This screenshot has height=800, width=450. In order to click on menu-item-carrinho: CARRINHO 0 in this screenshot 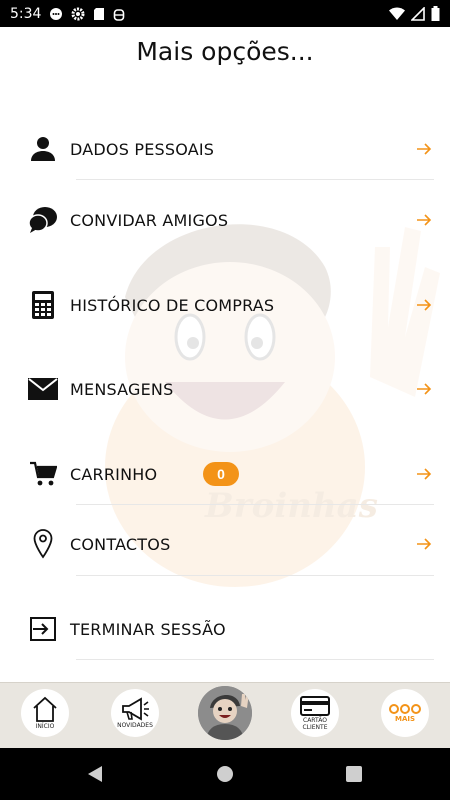, I will do `click(225, 474)`.